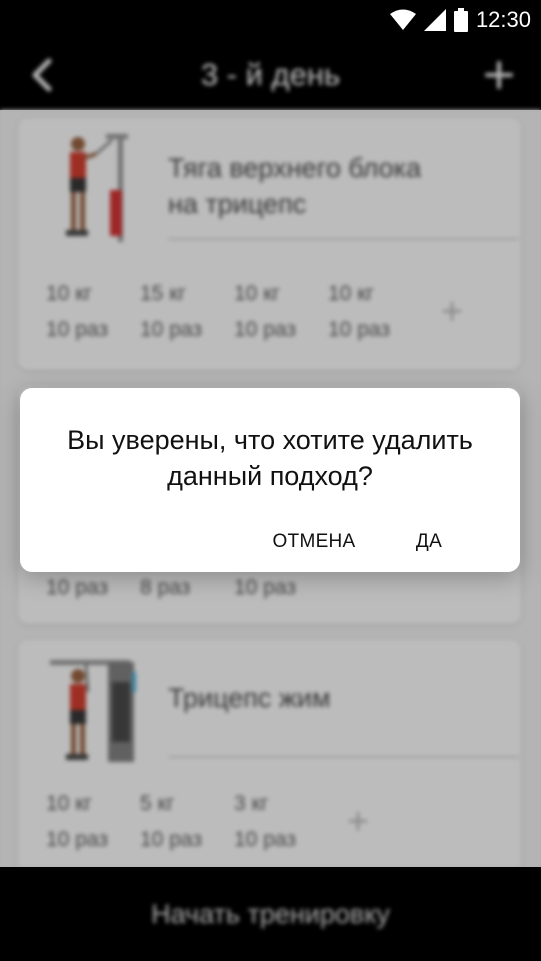 This screenshot has width=541, height=961. I want to click on wifi-icon, so click(402, 19).